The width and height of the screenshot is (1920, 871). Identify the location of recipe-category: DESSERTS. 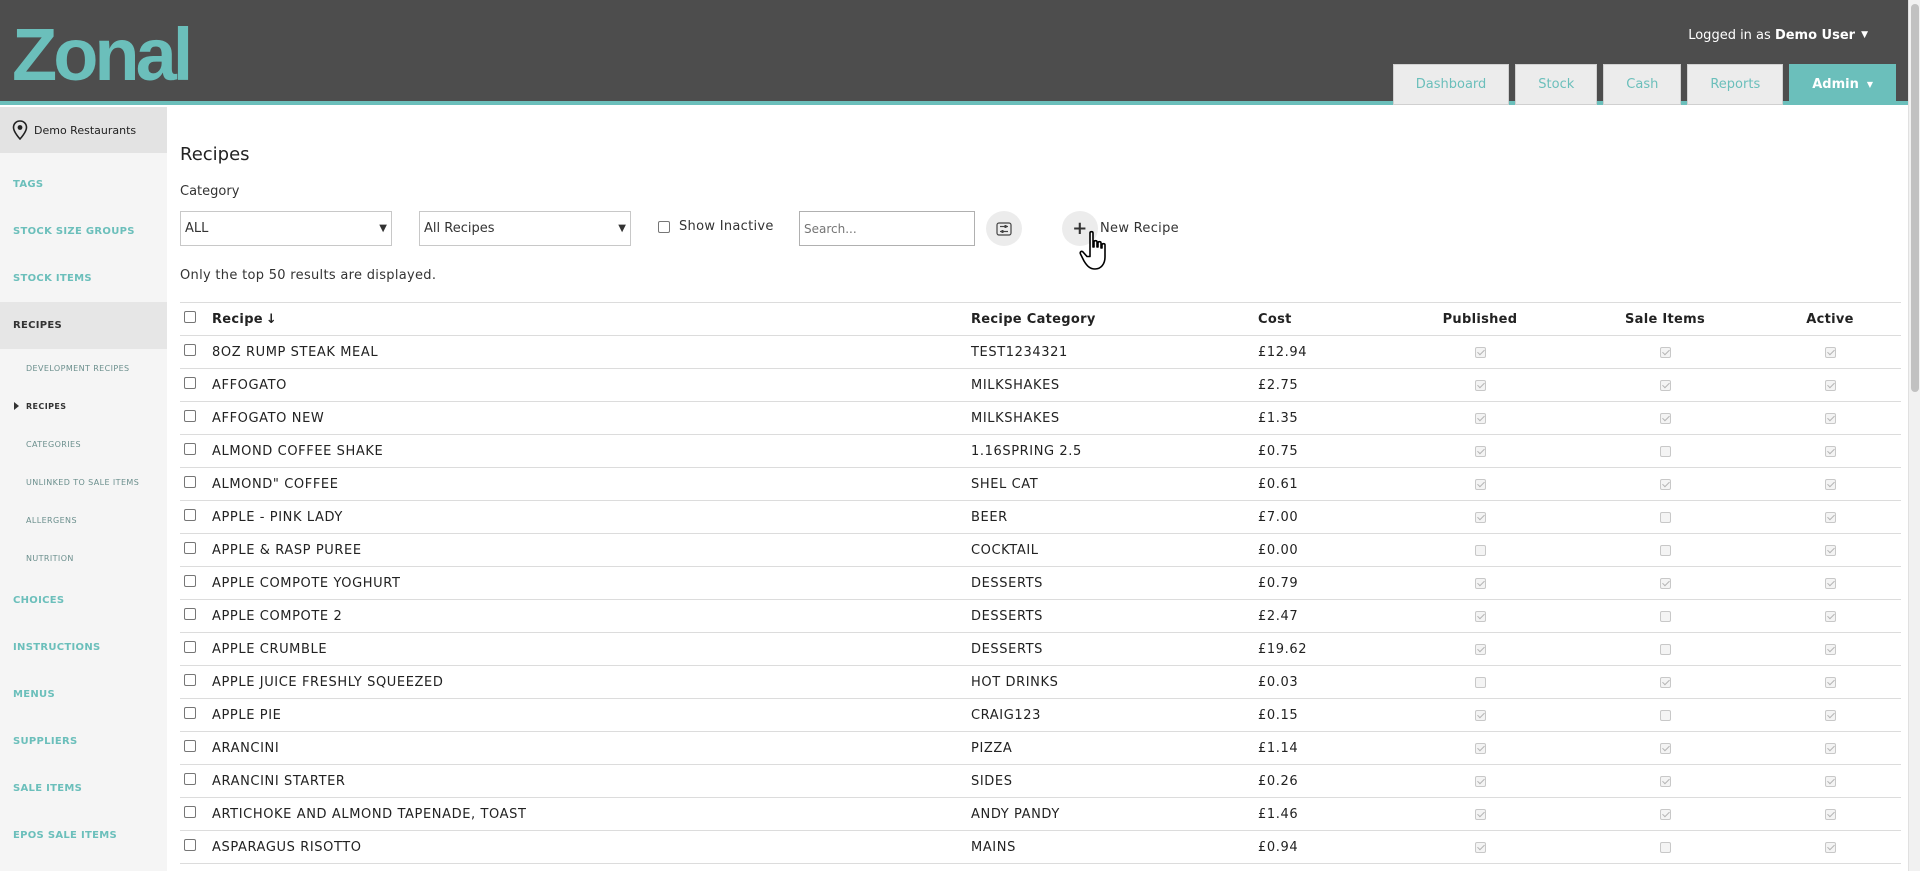
(1007, 583).